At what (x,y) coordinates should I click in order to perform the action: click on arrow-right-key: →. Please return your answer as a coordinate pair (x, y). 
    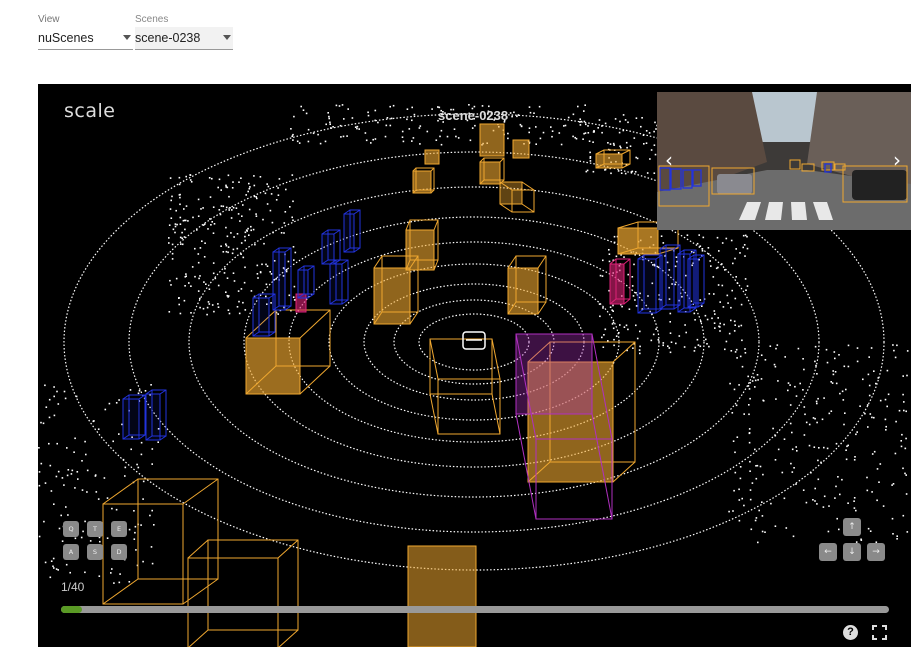
    Looking at the image, I should click on (876, 552).